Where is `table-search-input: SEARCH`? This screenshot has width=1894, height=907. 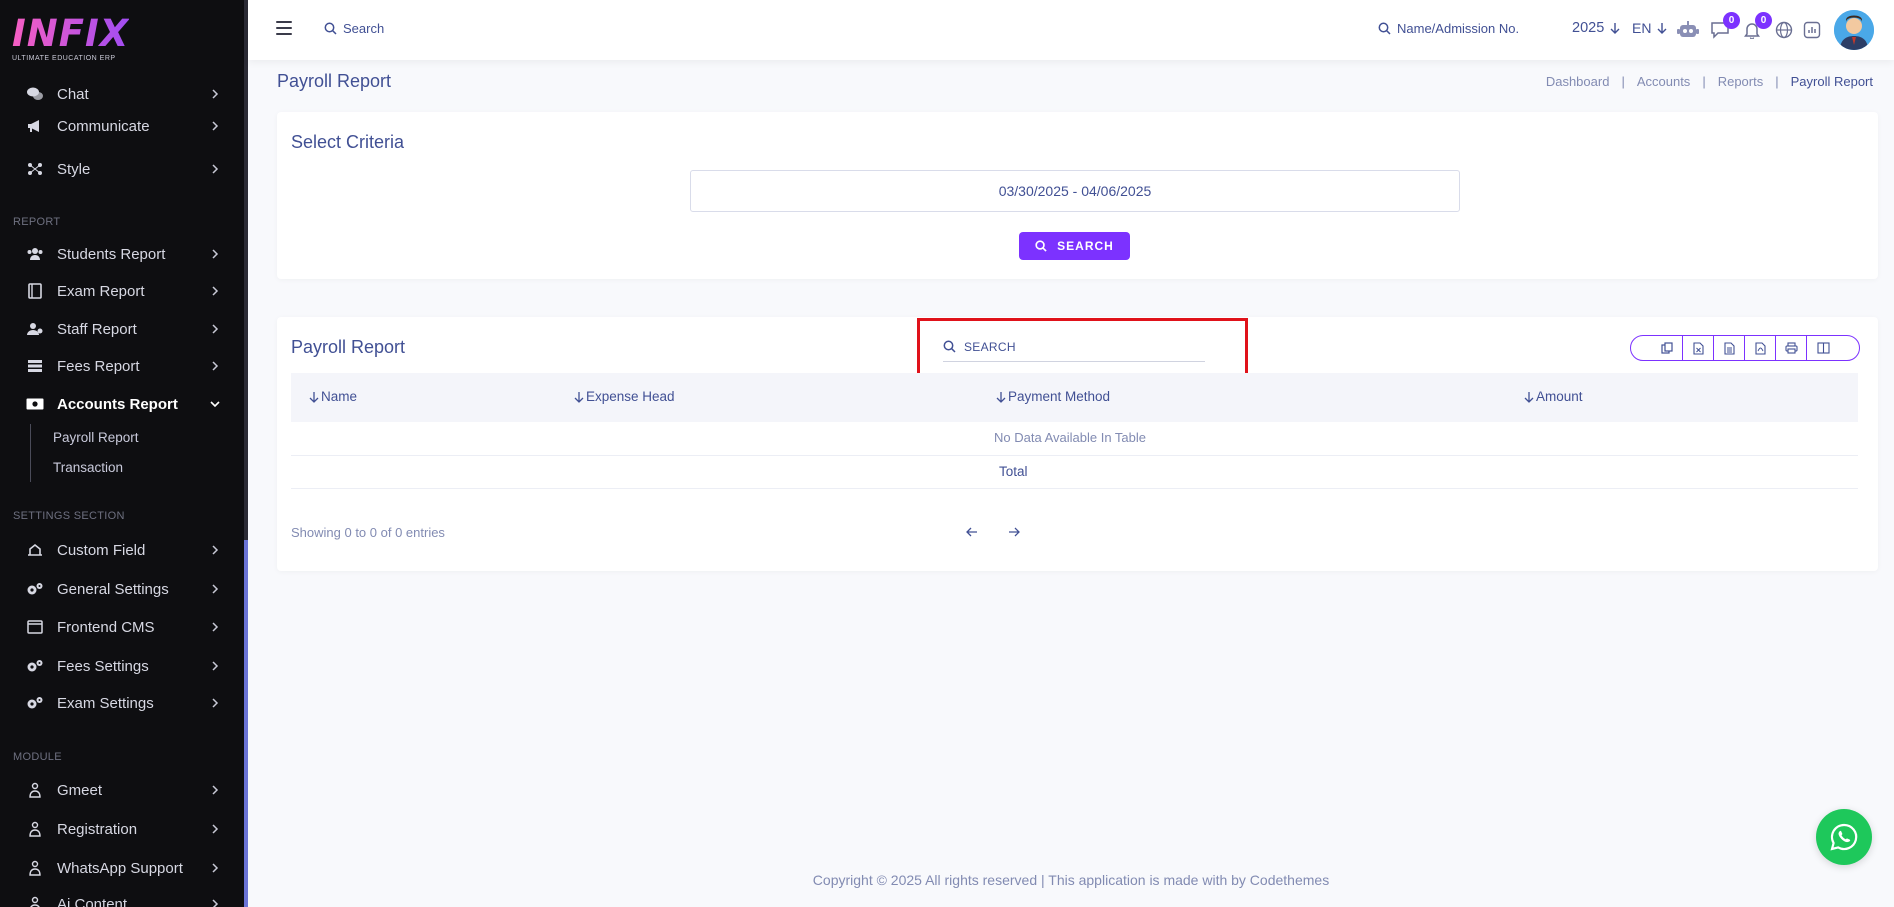 table-search-input: SEARCH is located at coordinates (1074, 347).